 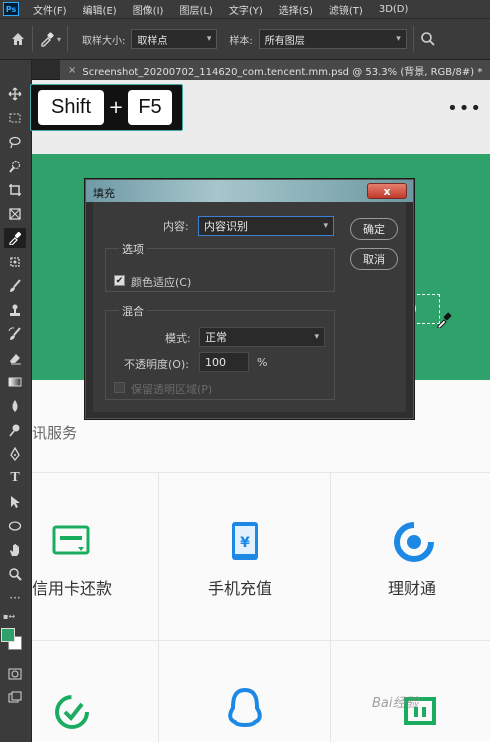 What do you see at coordinates (9, 616) in the screenshot?
I see `default-colors-icon: ▪↔` at bounding box center [9, 616].